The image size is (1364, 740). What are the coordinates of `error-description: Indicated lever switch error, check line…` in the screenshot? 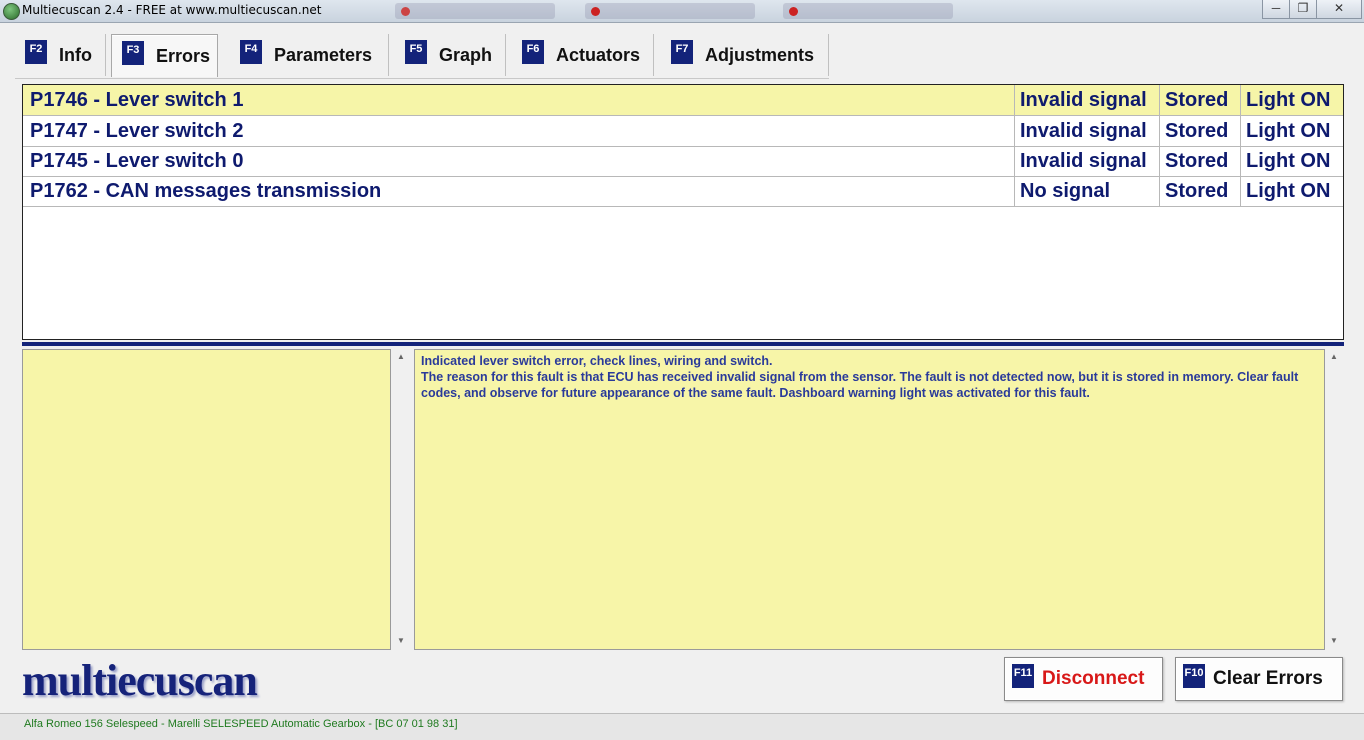 It's located at (871, 377).